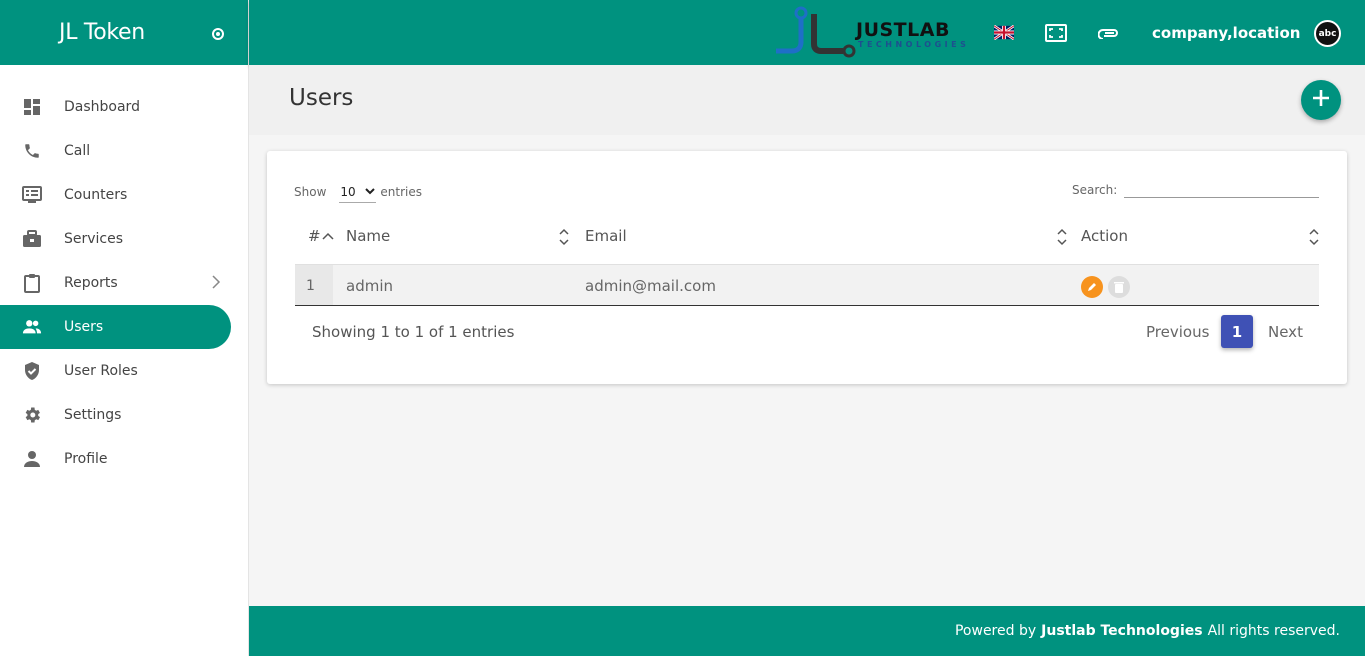 This screenshot has height=656, width=1365. What do you see at coordinates (32, 195) in the screenshot?
I see `counter-icon` at bounding box center [32, 195].